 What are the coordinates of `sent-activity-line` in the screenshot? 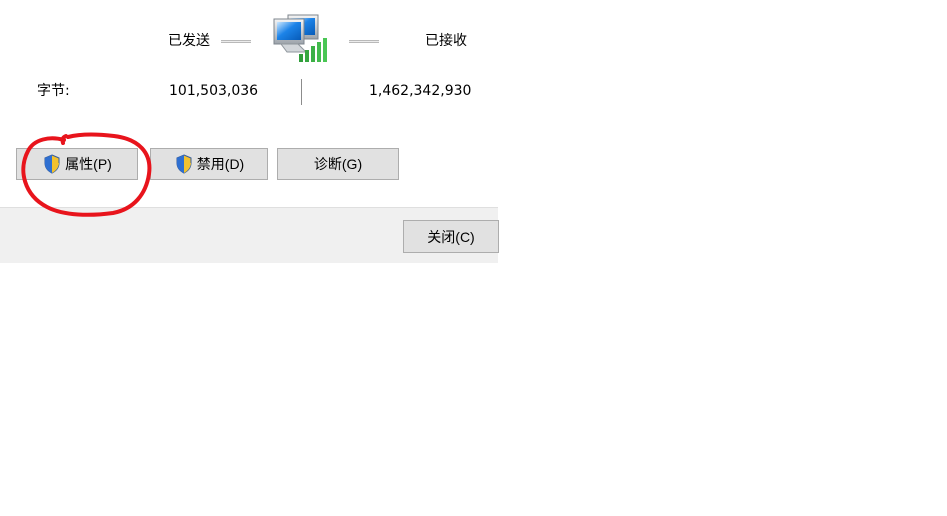 It's located at (236, 41).